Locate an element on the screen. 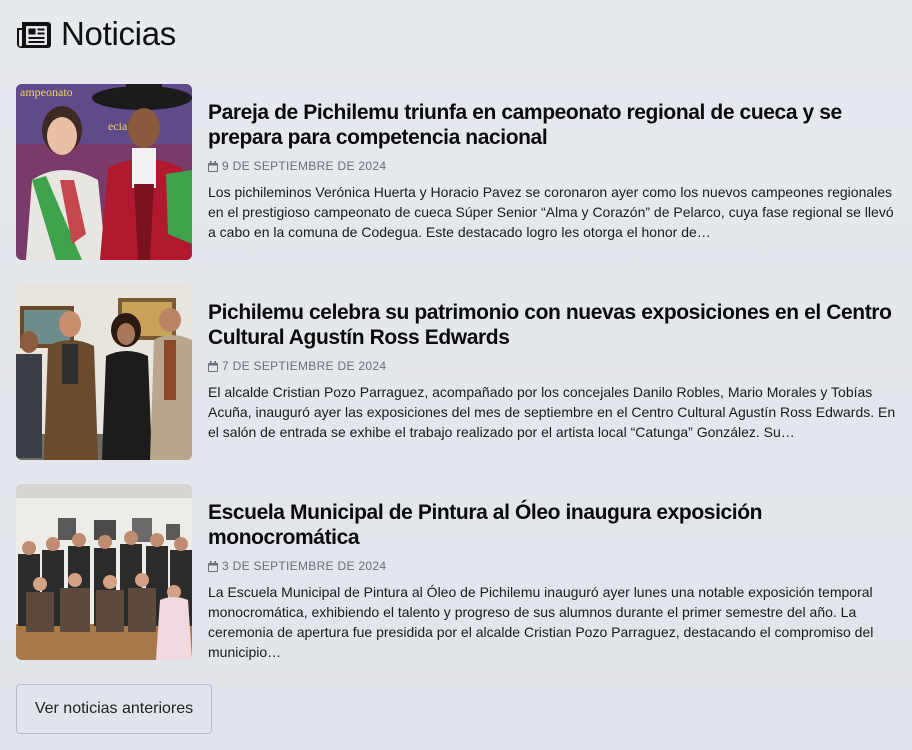 The height and width of the screenshot is (750, 912). news-date-text: 7 DE SEPTIEMBRE DE 2024 is located at coordinates (304, 366).